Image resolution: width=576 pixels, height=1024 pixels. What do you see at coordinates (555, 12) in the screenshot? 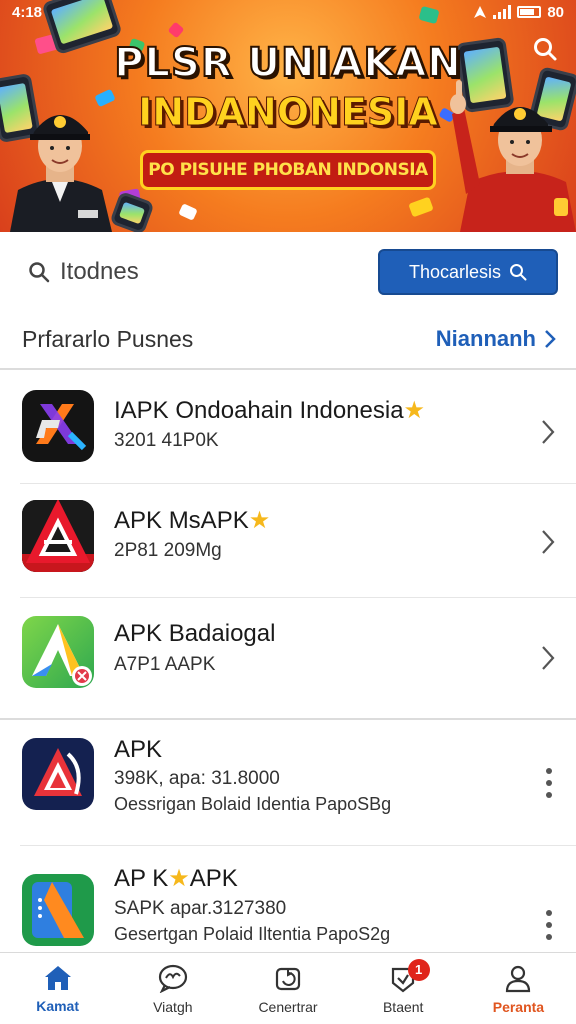
I see `battery-level: 80` at bounding box center [555, 12].